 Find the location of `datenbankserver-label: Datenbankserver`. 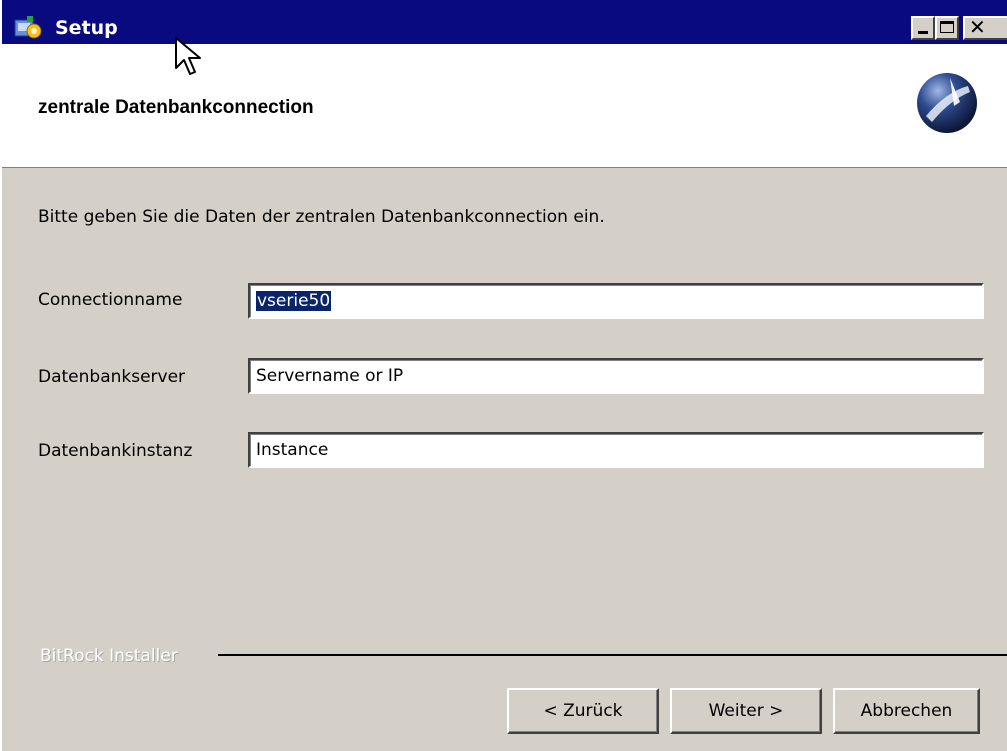

datenbankserver-label: Datenbankserver is located at coordinates (112, 377).